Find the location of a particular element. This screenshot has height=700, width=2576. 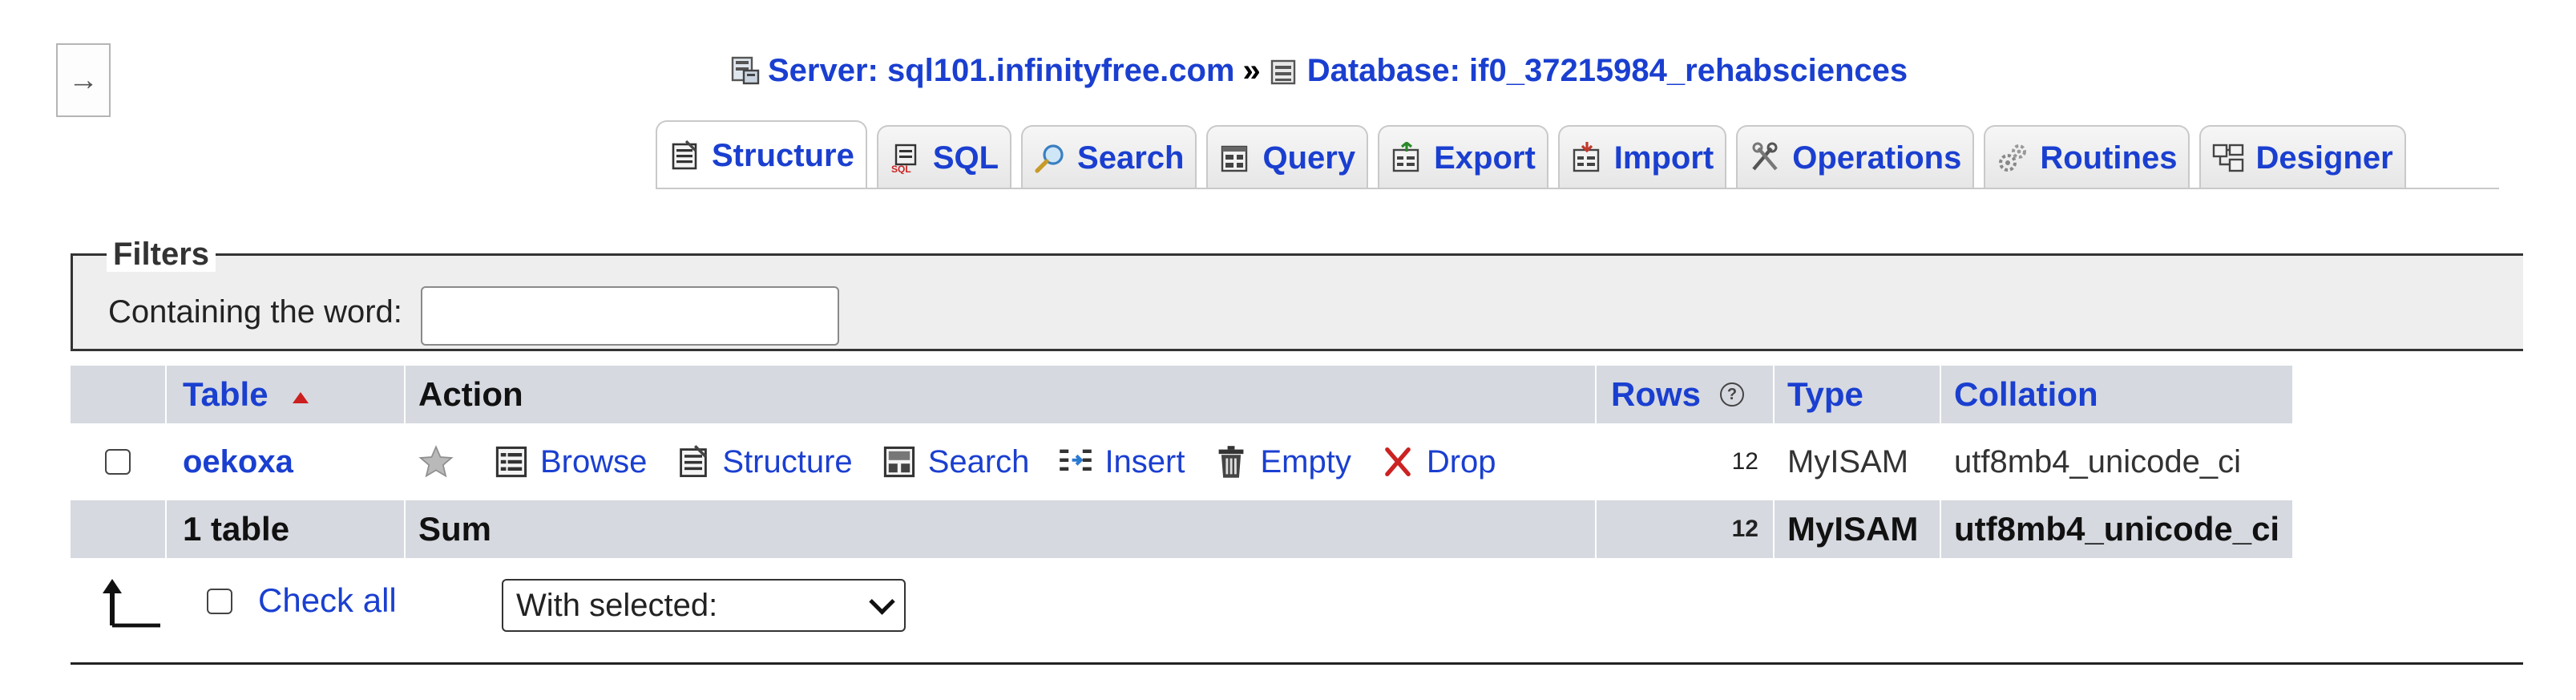

empty-label: Empty is located at coordinates (1305, 461).